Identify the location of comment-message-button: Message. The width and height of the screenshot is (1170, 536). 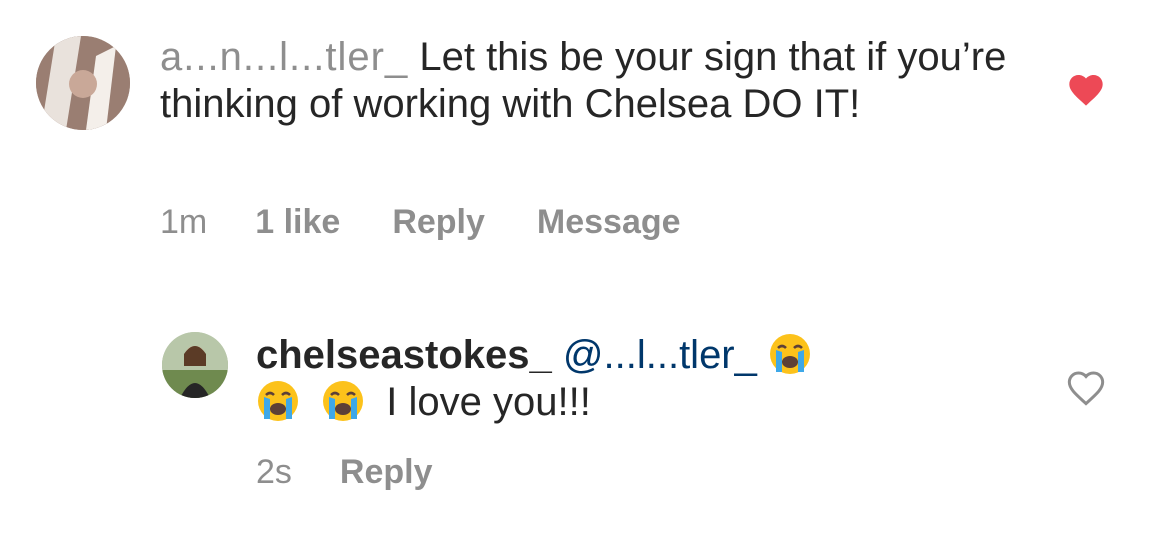
(609, 222).